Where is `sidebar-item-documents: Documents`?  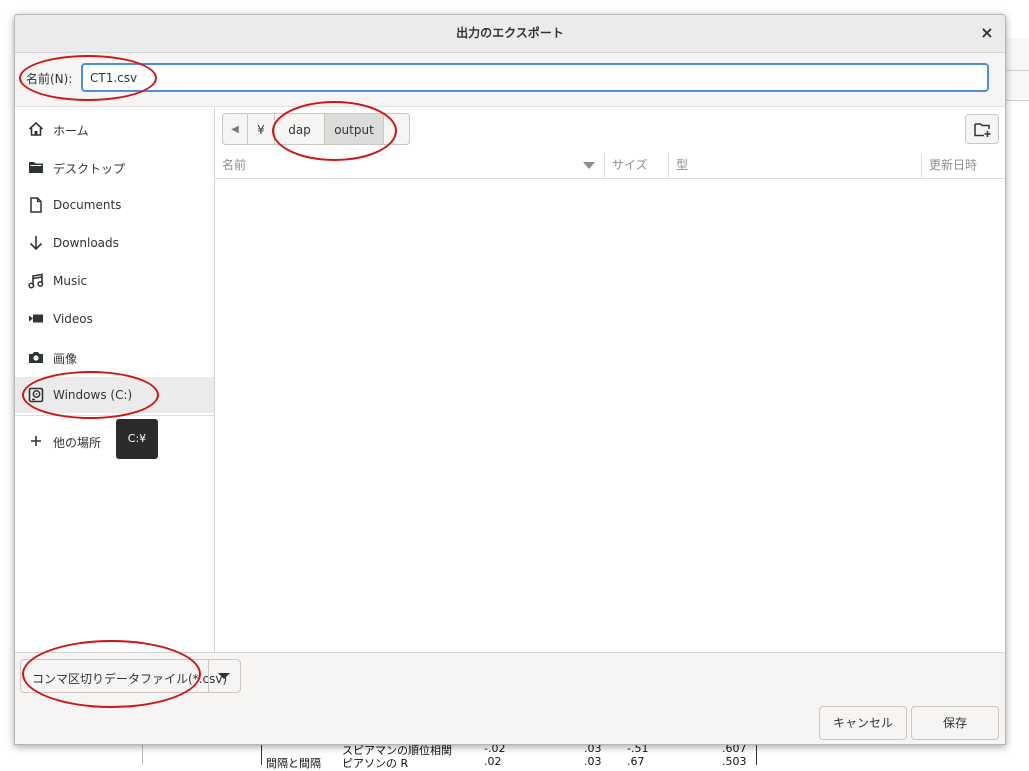
sidebar-item-documents: Documents is located at coordinates (114, 205).